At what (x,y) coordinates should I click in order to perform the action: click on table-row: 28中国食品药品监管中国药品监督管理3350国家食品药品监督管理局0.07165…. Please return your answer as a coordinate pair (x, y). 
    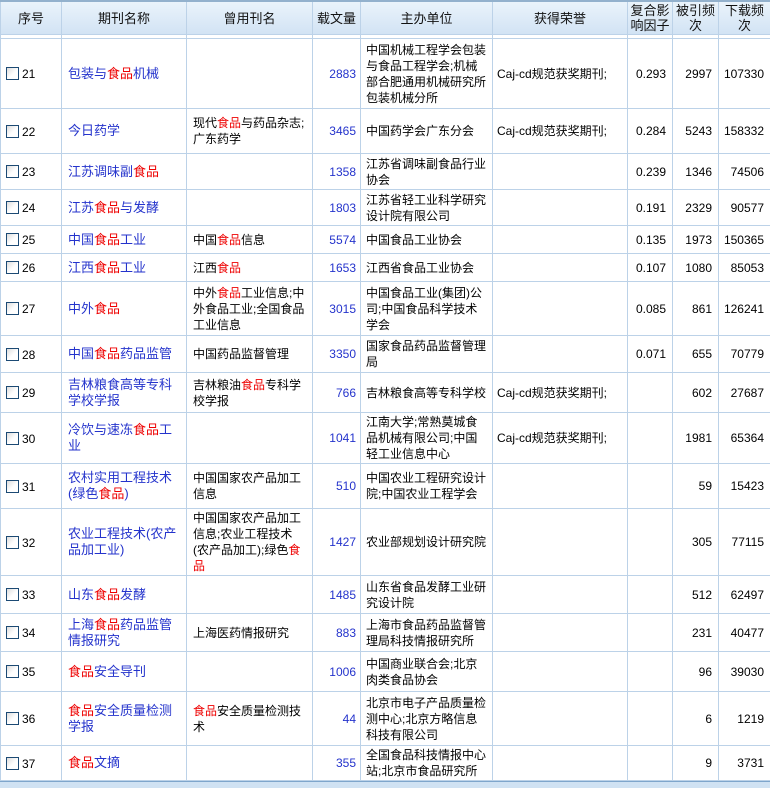
    Looking at the image, I should click on (385, 354).